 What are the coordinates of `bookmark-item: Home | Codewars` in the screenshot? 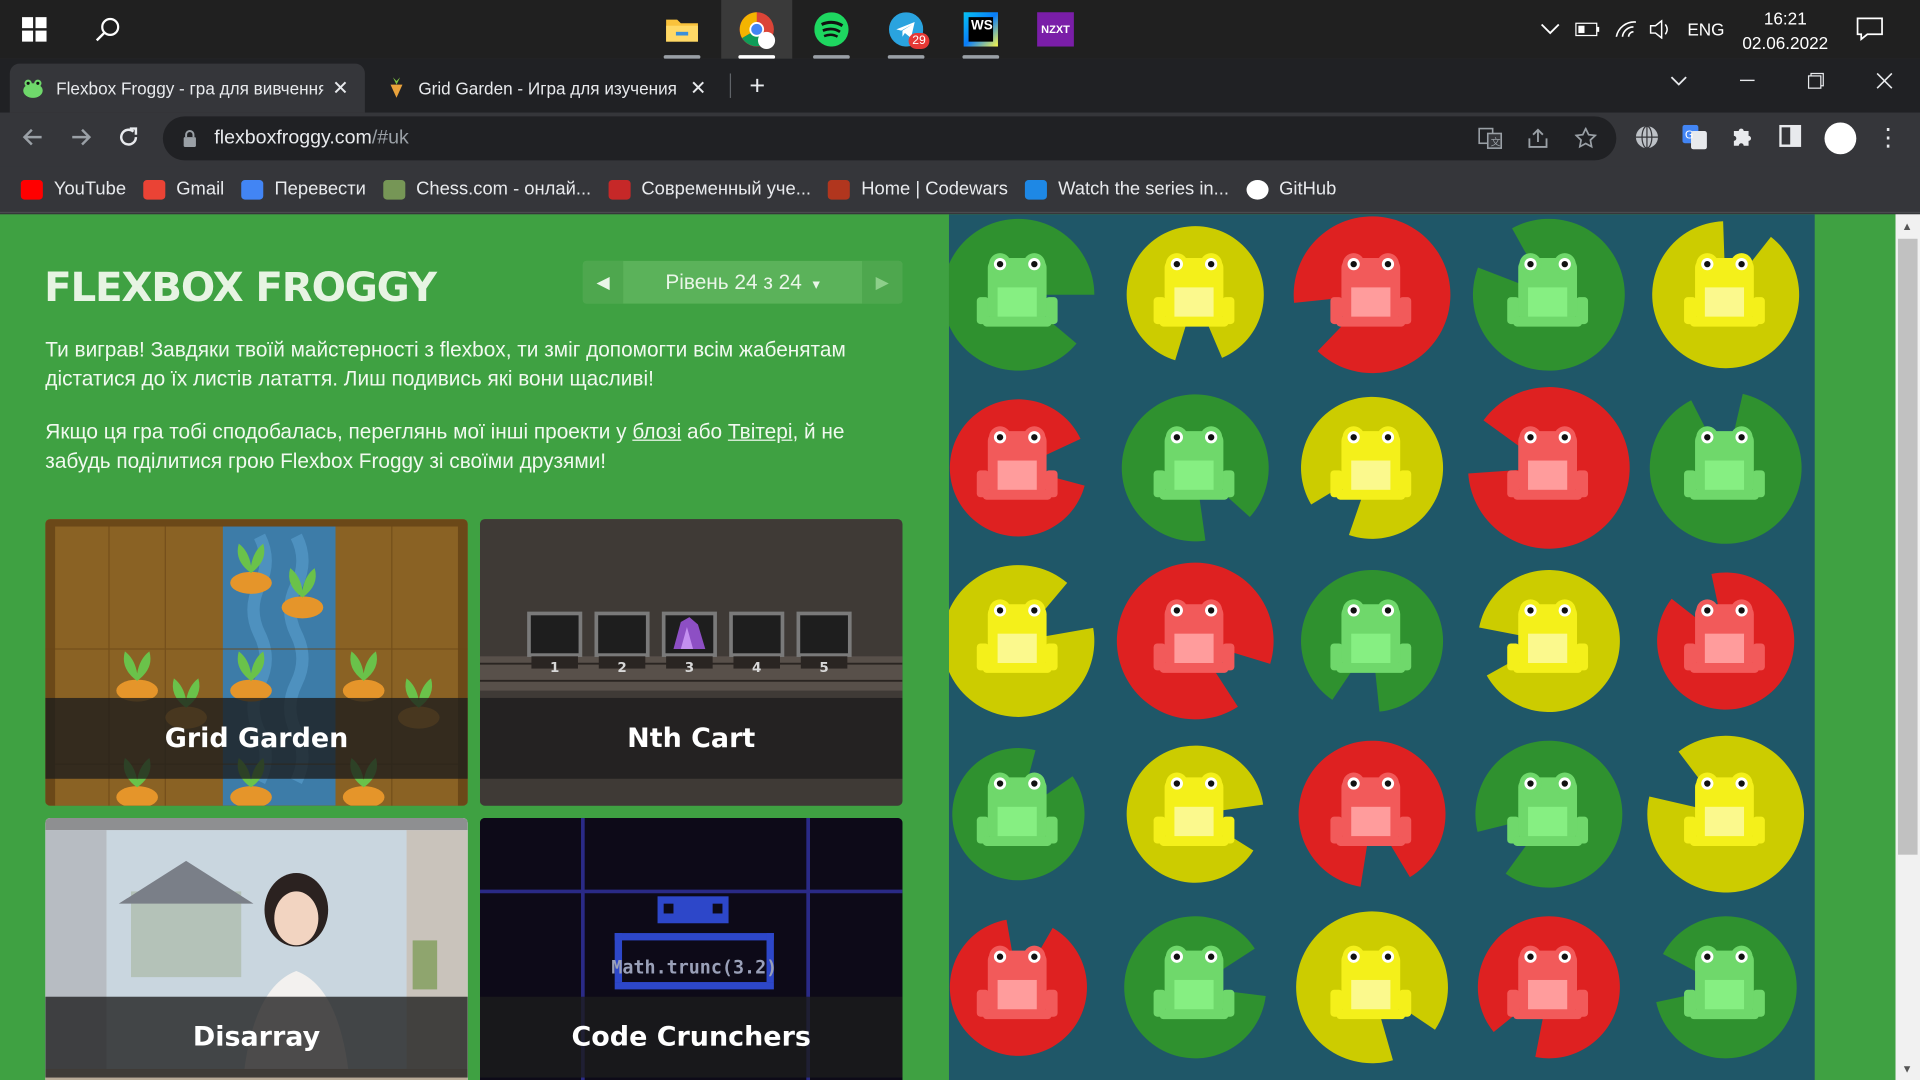 It's located at (918, 189).